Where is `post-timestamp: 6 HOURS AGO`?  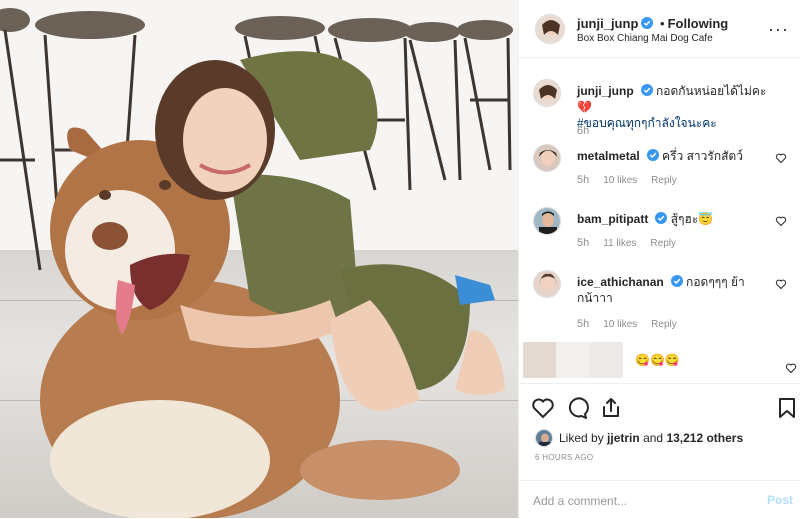
post-timestamp: 6 HOURS AGO is located at coordinates (564, 457).